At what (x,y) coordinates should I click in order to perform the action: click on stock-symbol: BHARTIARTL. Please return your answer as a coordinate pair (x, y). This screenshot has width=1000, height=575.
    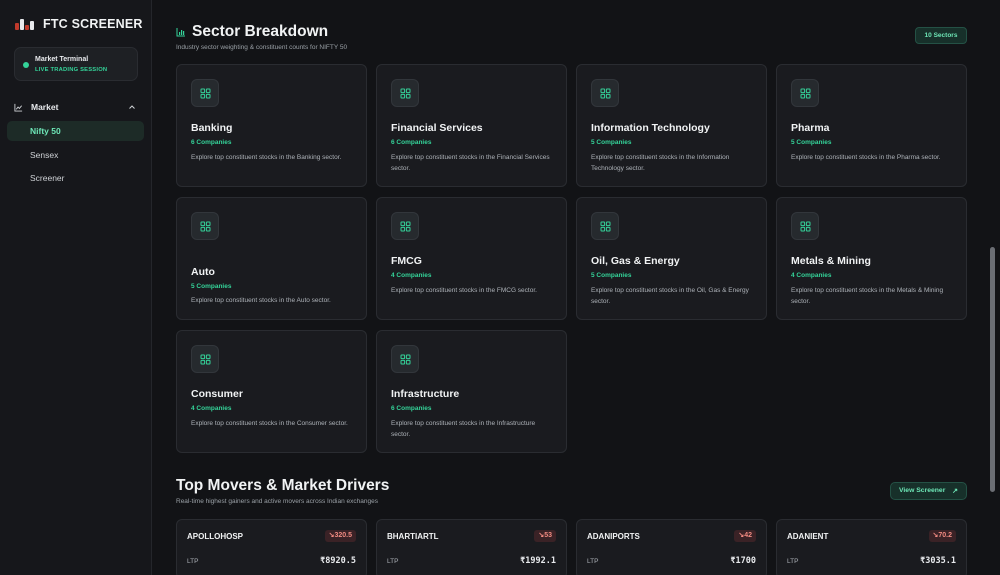
    Looking at the image, I should click on (413, 536).